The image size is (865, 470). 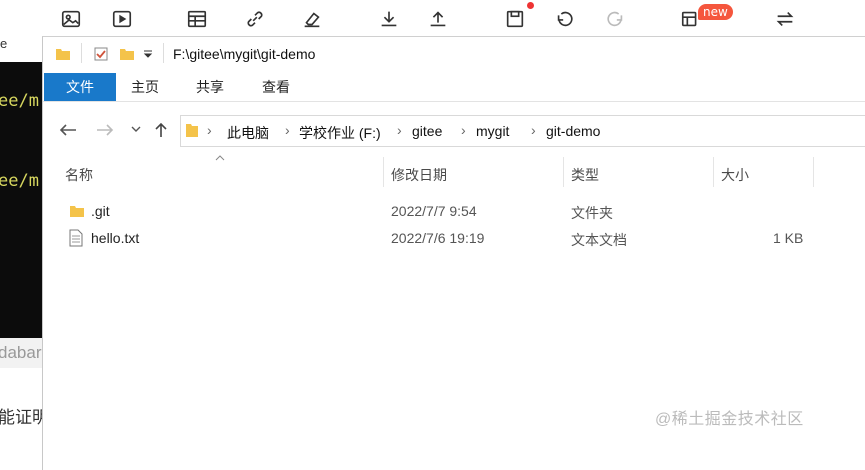 What do you see at coordinates (530, 5) in the screenshot?
I see `unsaved-dot` at bounding box center [530, 5].